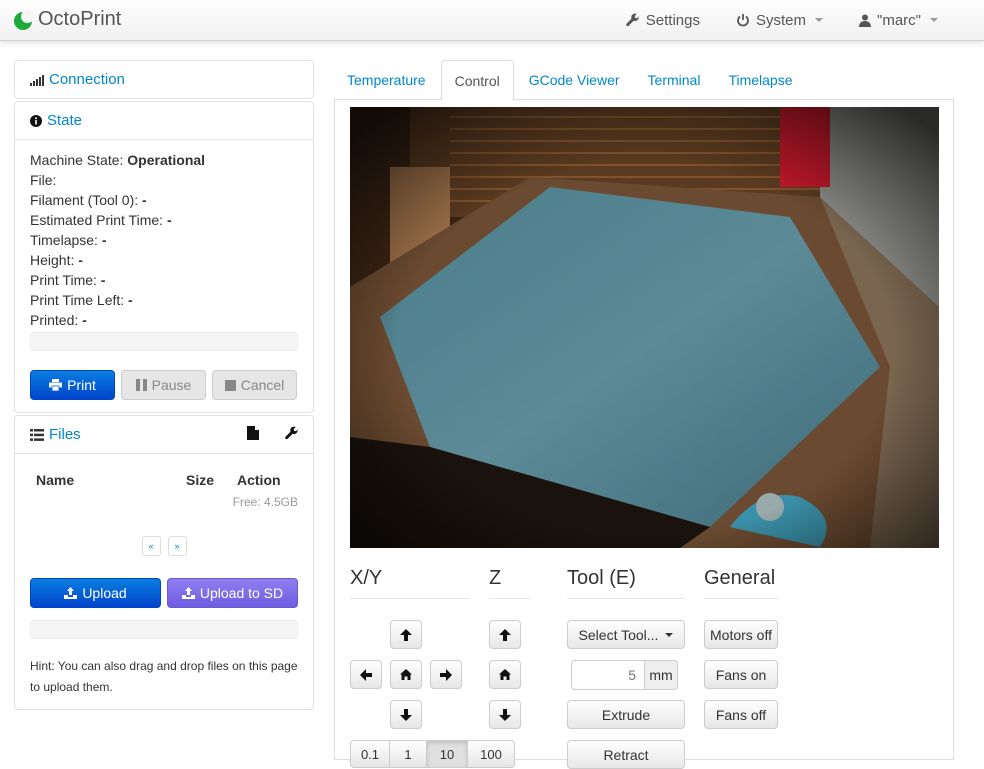  I want to click on connection-title: Connection, so click(87, 79).